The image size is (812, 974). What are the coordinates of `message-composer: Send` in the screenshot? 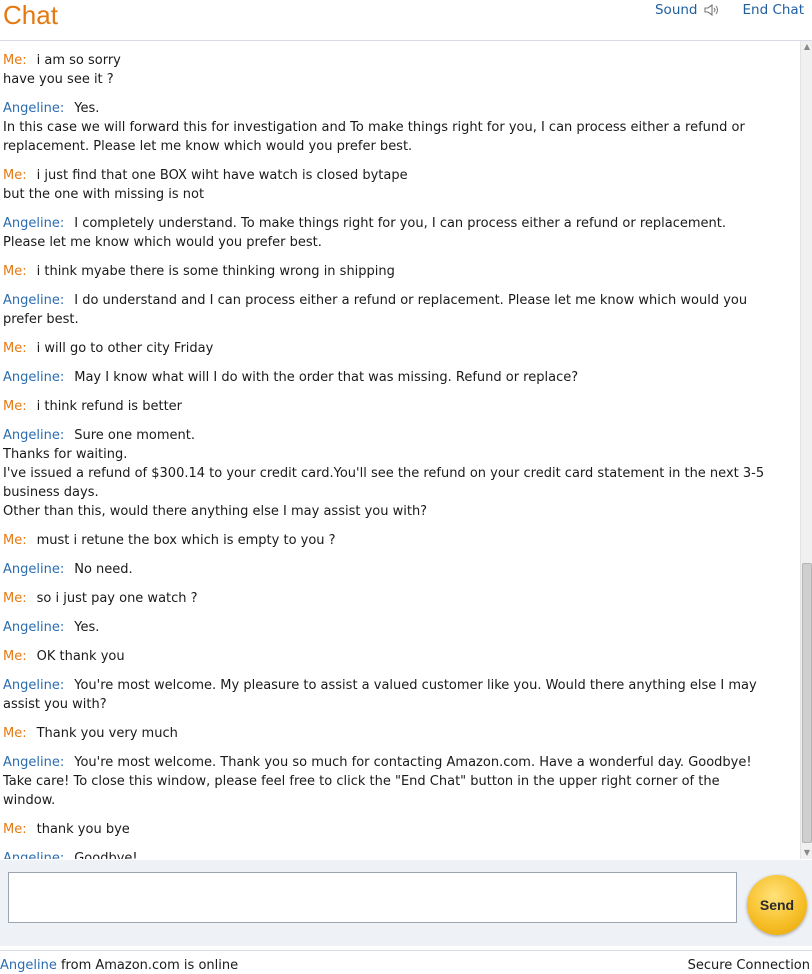 It's located at (406, 903).